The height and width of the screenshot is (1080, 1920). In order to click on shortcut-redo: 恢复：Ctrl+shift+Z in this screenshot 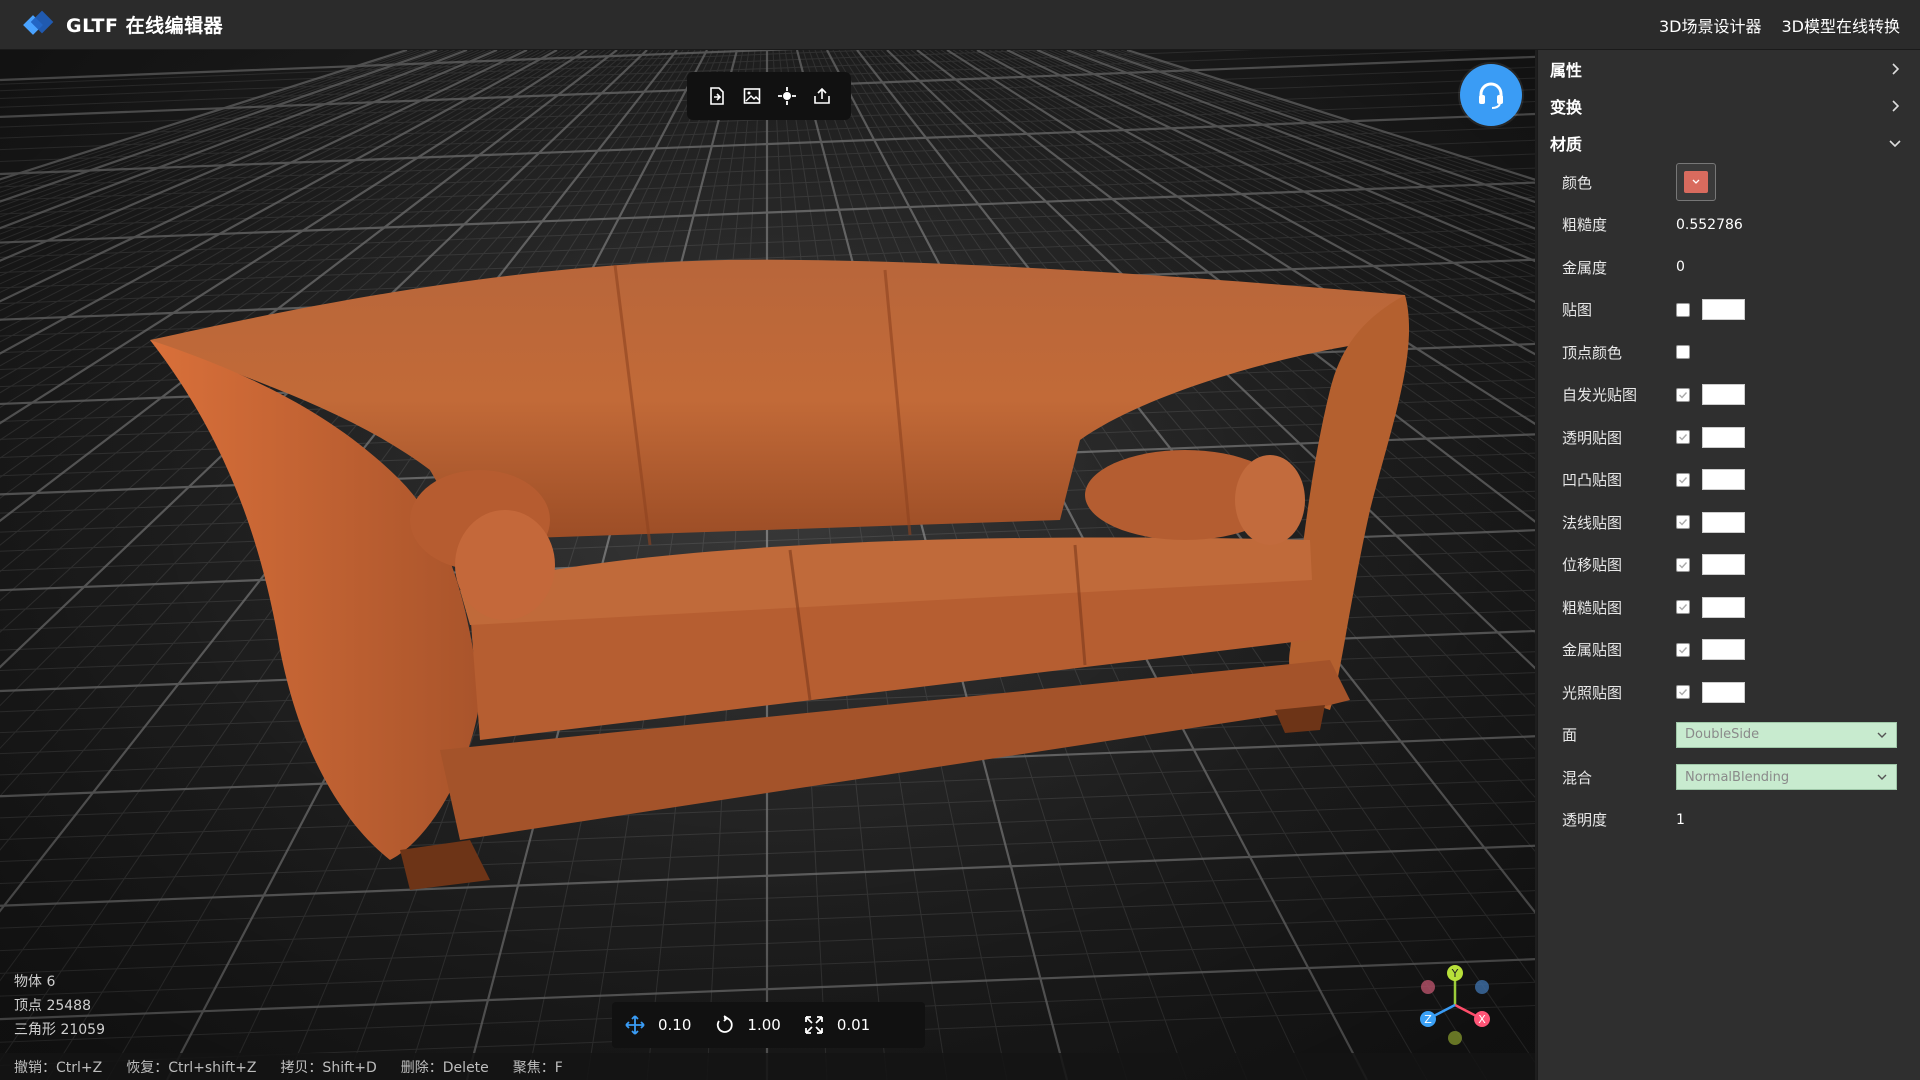, I will do `click(191, 1067)`.